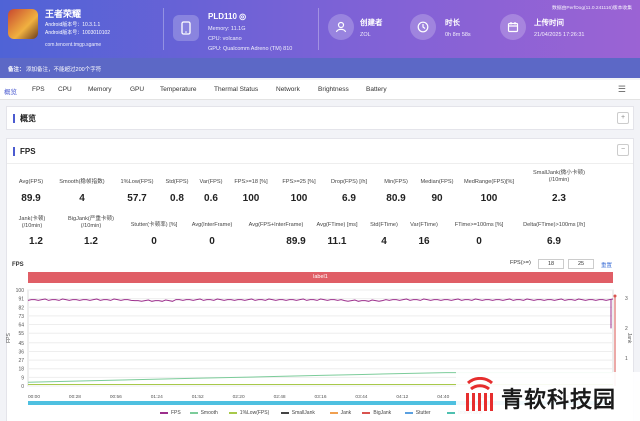  What do you see at coordinates (559, 198) in the screenshot?
I see `stat-value: 2.3` at bounding box center [559, 198].